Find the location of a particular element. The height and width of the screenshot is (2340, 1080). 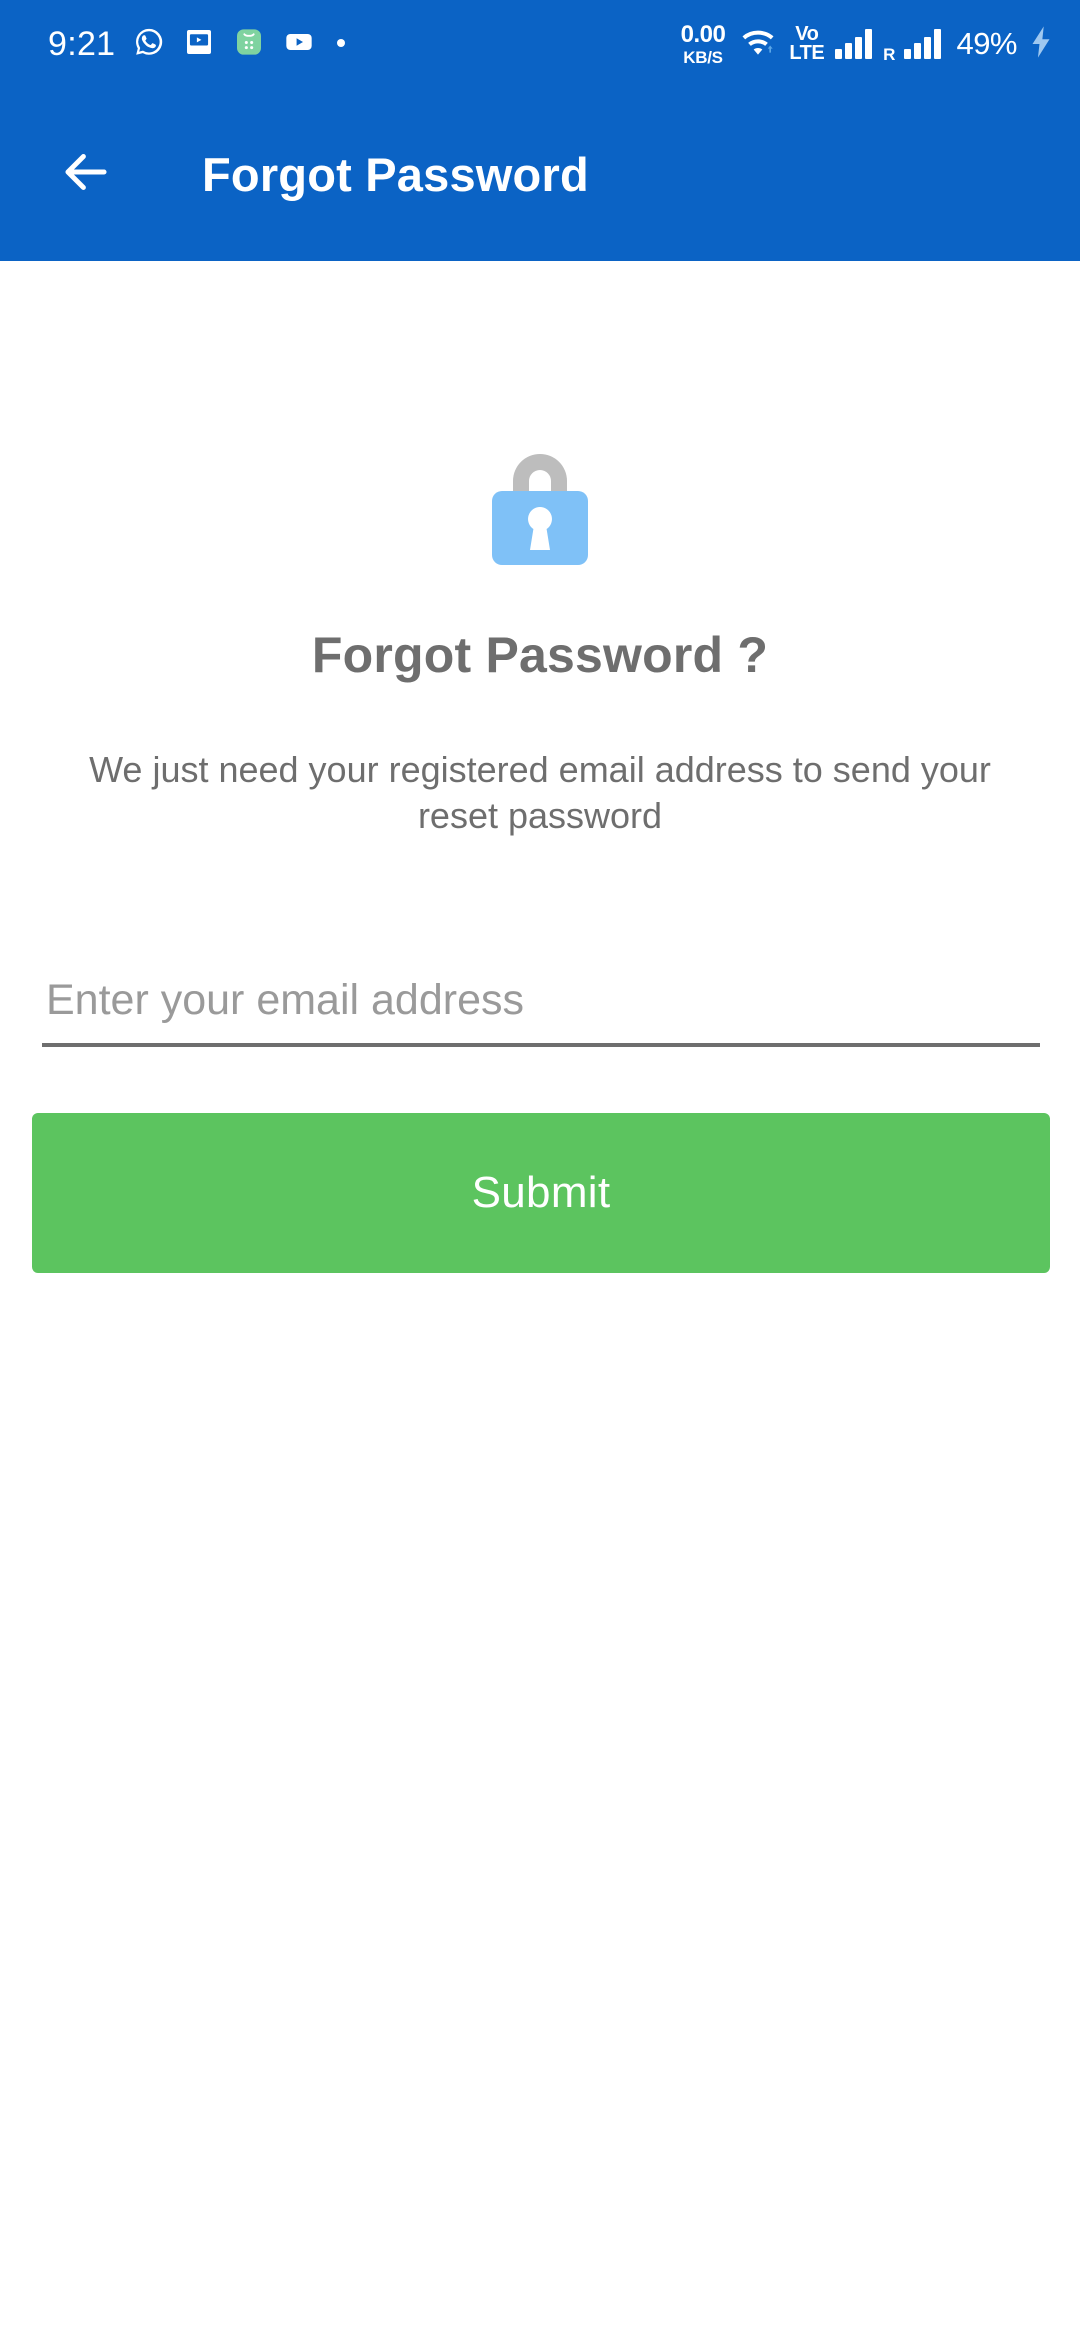

app-bar: Forgot Password is located at coordinates (540, 174).